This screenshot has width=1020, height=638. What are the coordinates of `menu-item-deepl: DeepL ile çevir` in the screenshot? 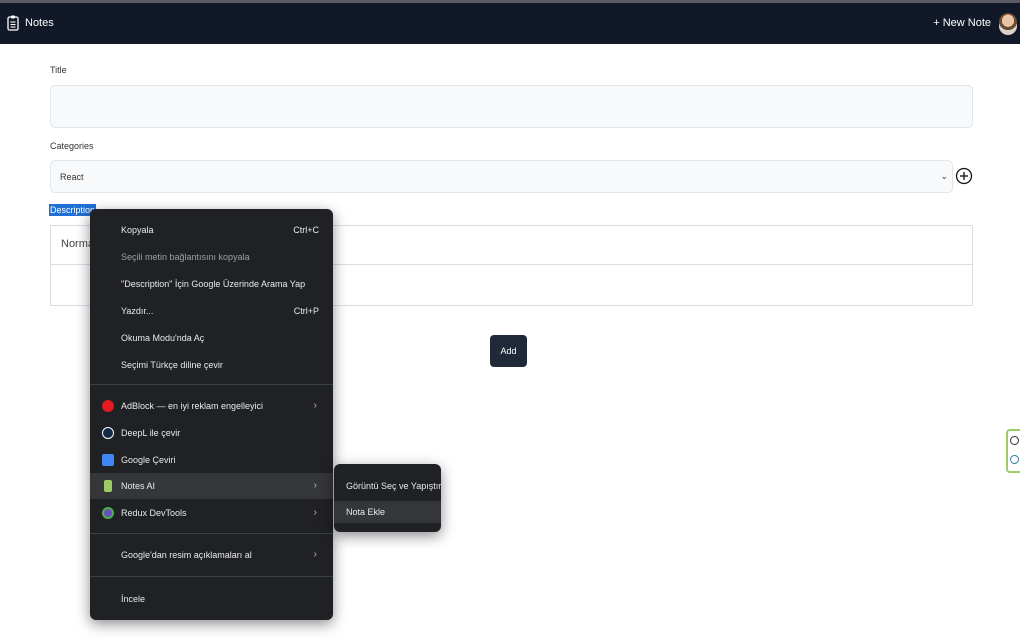 It's located at (211, 433).